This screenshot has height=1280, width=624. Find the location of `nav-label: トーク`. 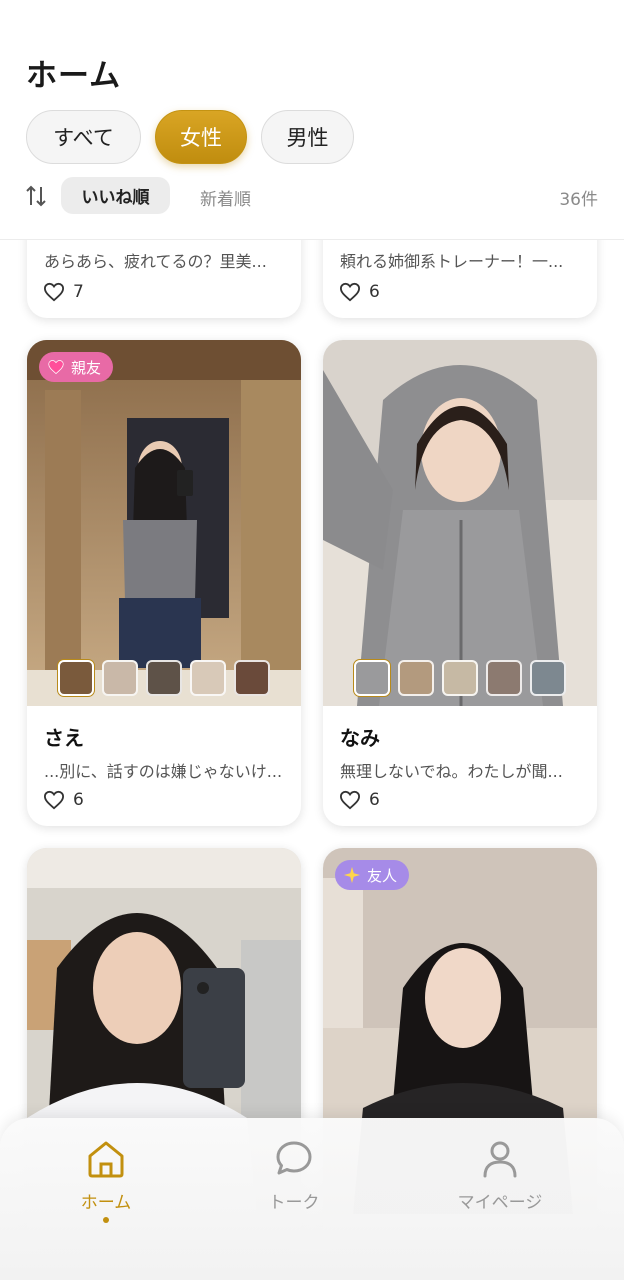

nav-label: トーク is located at coordinates (294, 1203).